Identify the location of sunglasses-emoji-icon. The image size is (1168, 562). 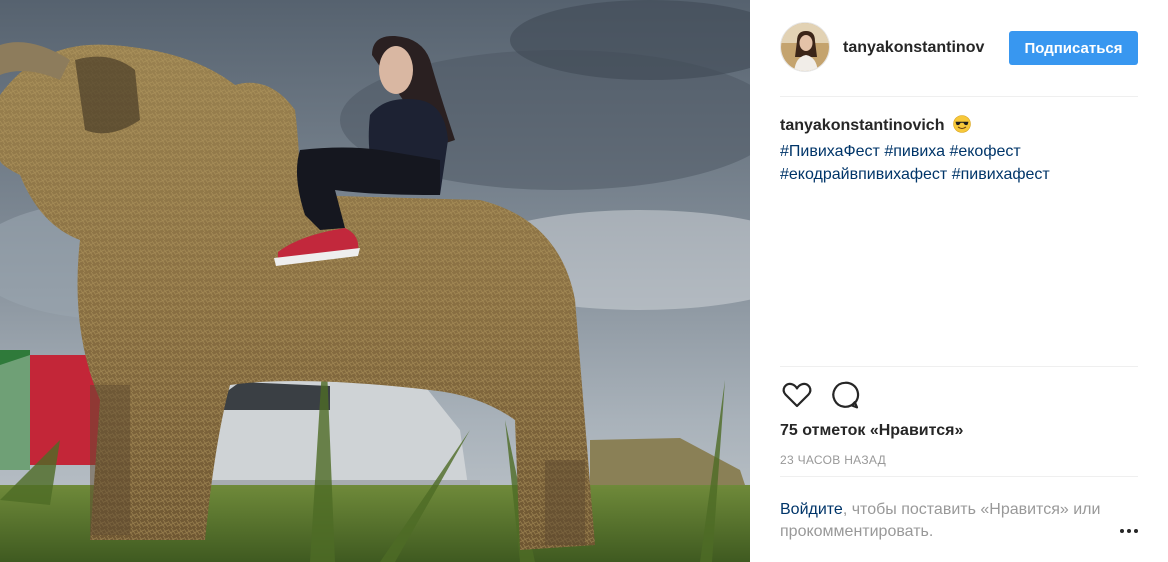
(962, 127).